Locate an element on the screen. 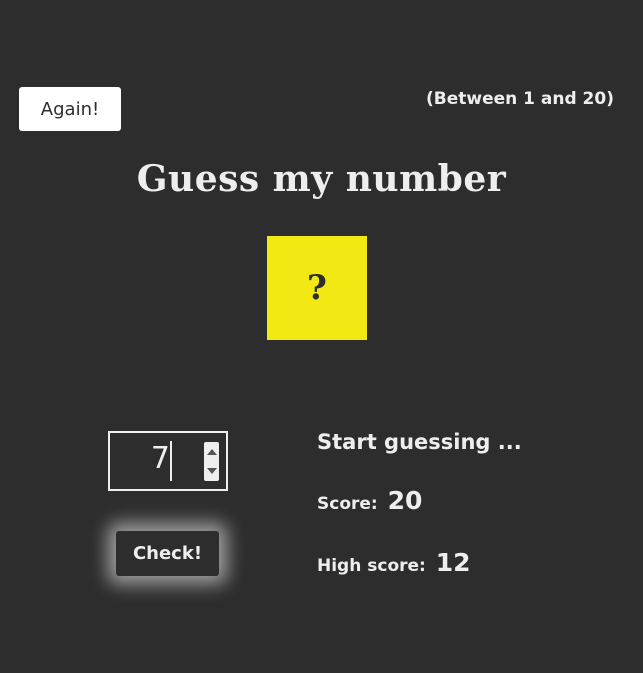 Image resolution: width=643 pixels, height=673 pixels. highscore-label: High score: is located at coordinates (371, 566).